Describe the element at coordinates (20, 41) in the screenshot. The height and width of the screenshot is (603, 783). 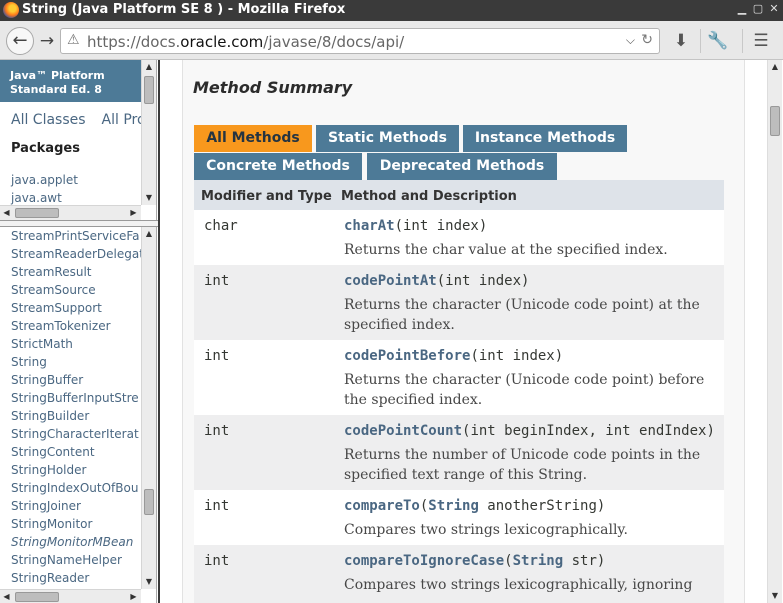
I see `back-arrow-icon: ←` at that location.